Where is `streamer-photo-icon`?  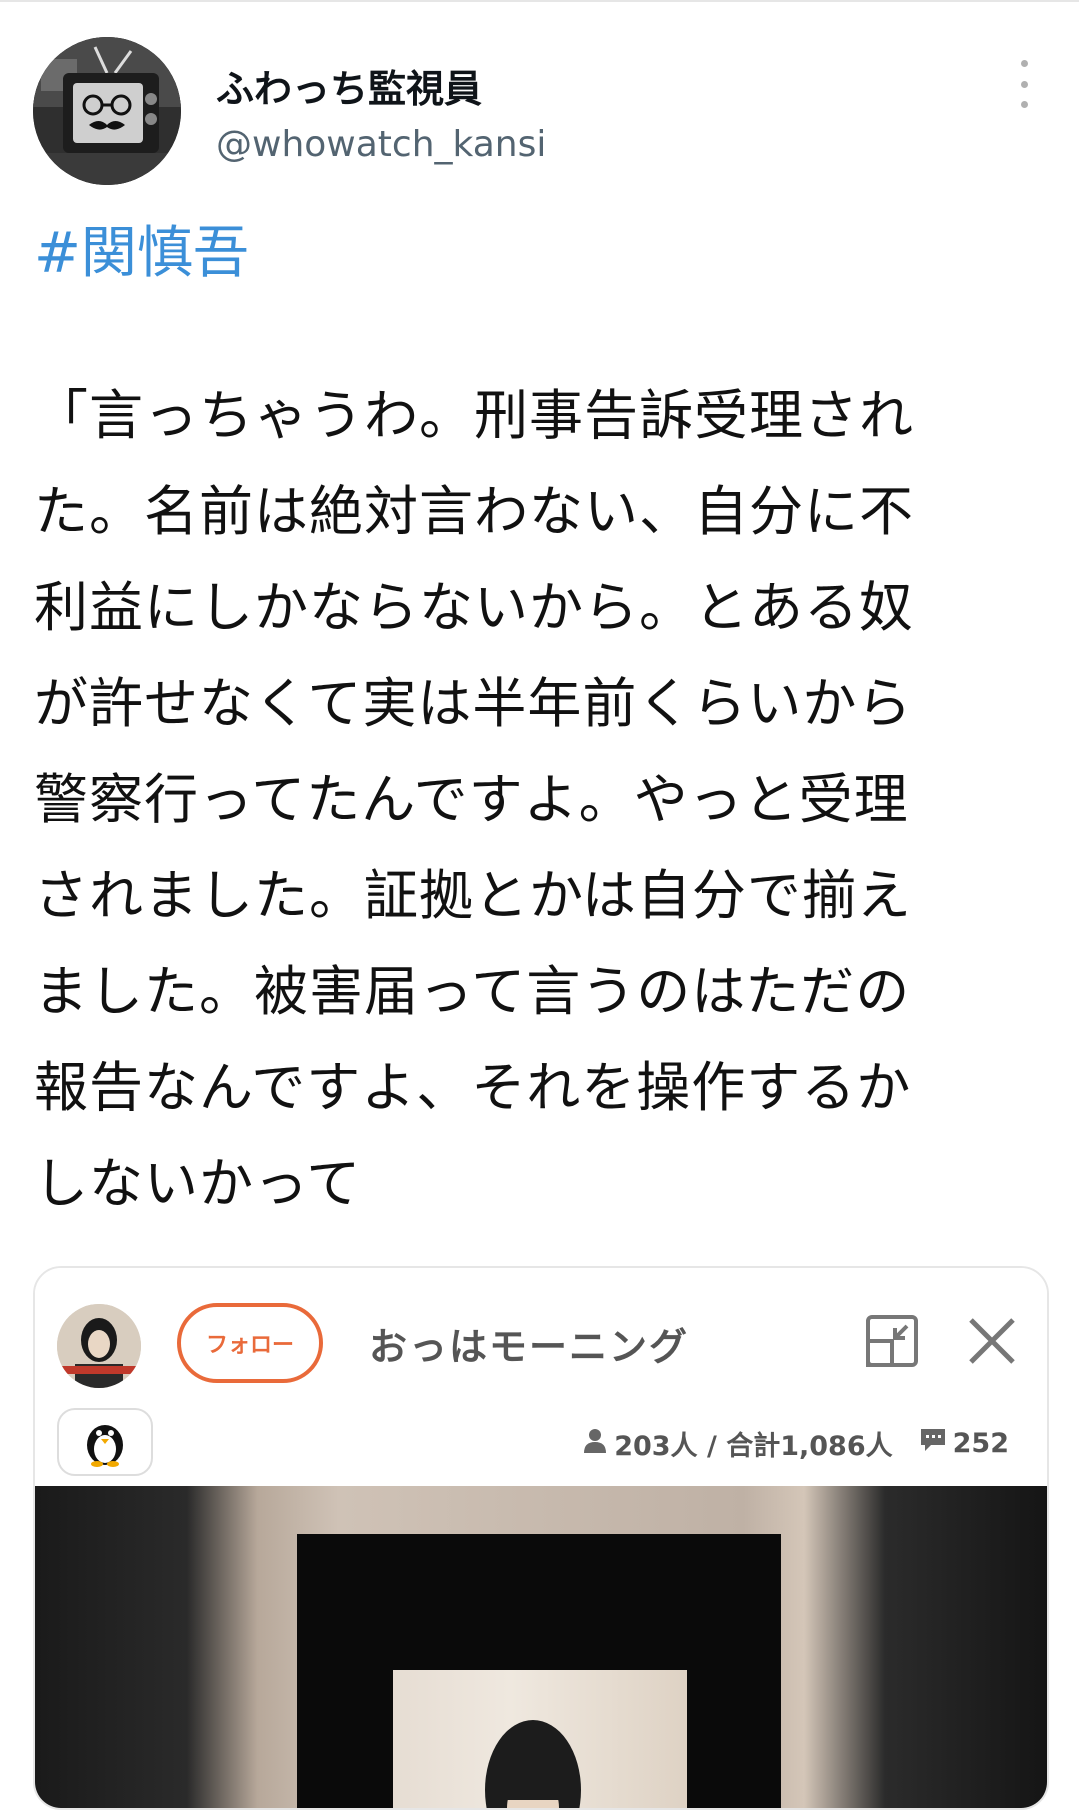 streamer-photo-icon is located at coordinates (533, 1764).